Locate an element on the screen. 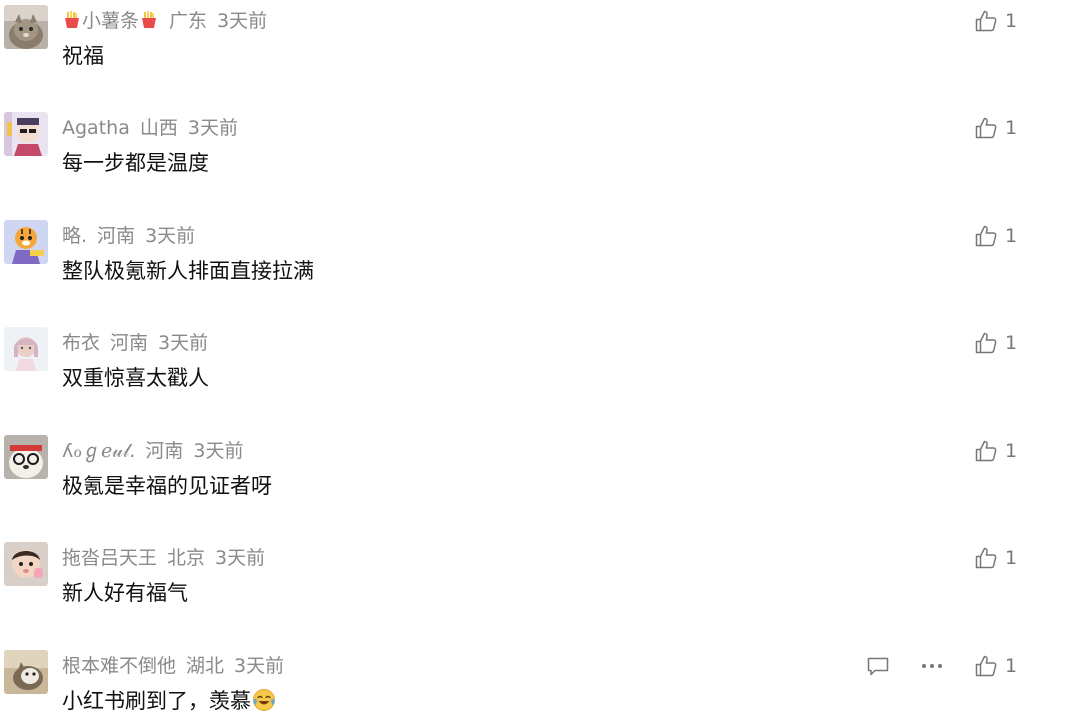 The image size is (1077, 723). comment-meta: 小薯条 广东 3天前 is located at coordinates (169, 21).